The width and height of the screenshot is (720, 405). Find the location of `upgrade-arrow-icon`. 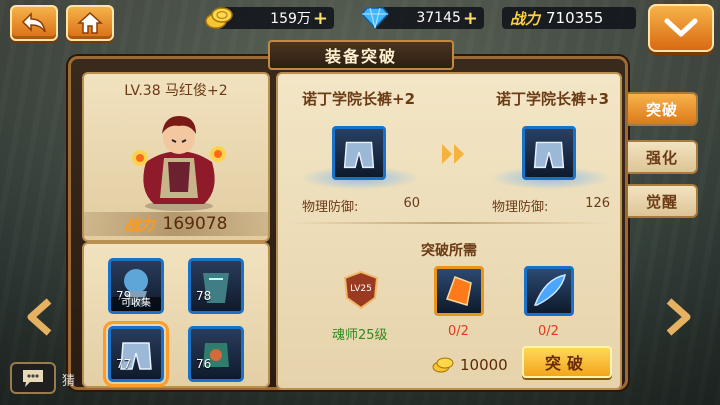

upgrade-arrow-icon is located at coordinates (453, 154).